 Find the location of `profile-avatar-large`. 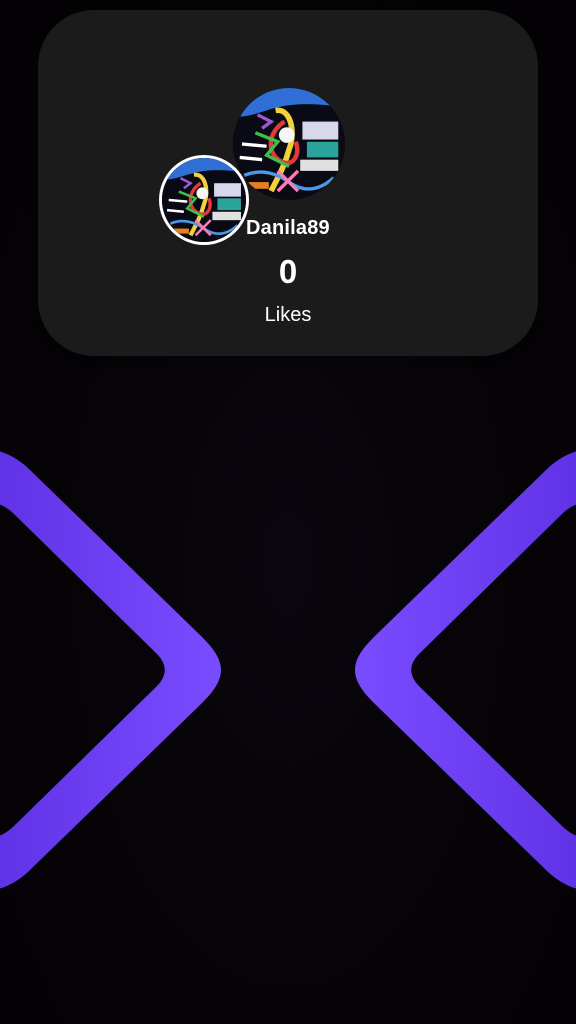

profile-avatar-large is located at coordinates (289, 144).